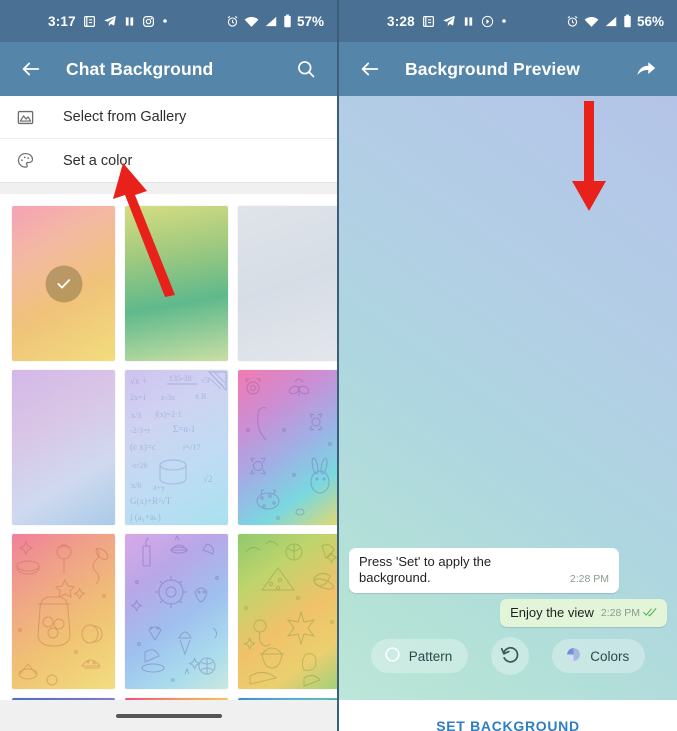 The image size is (677, 731). What do you see at coordinates (138, 397) in the screenshot?
I see `svg-text: 2x=1` at bounding box center [138, 397].